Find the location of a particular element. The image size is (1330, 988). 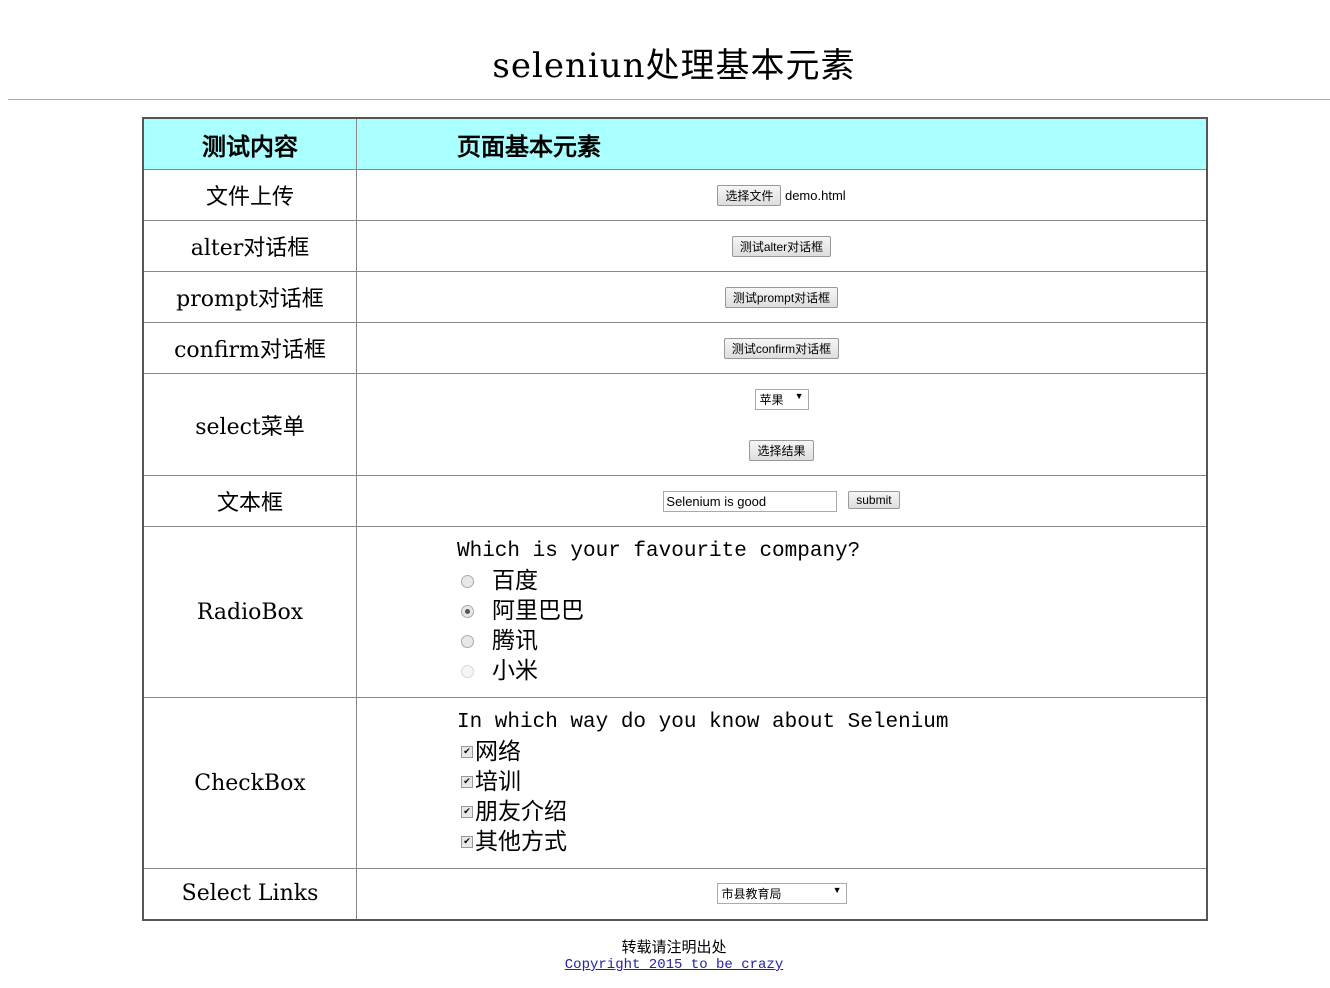

checkbox-option: ✔ 朋友介绍 is located at coordinates (831, 812).